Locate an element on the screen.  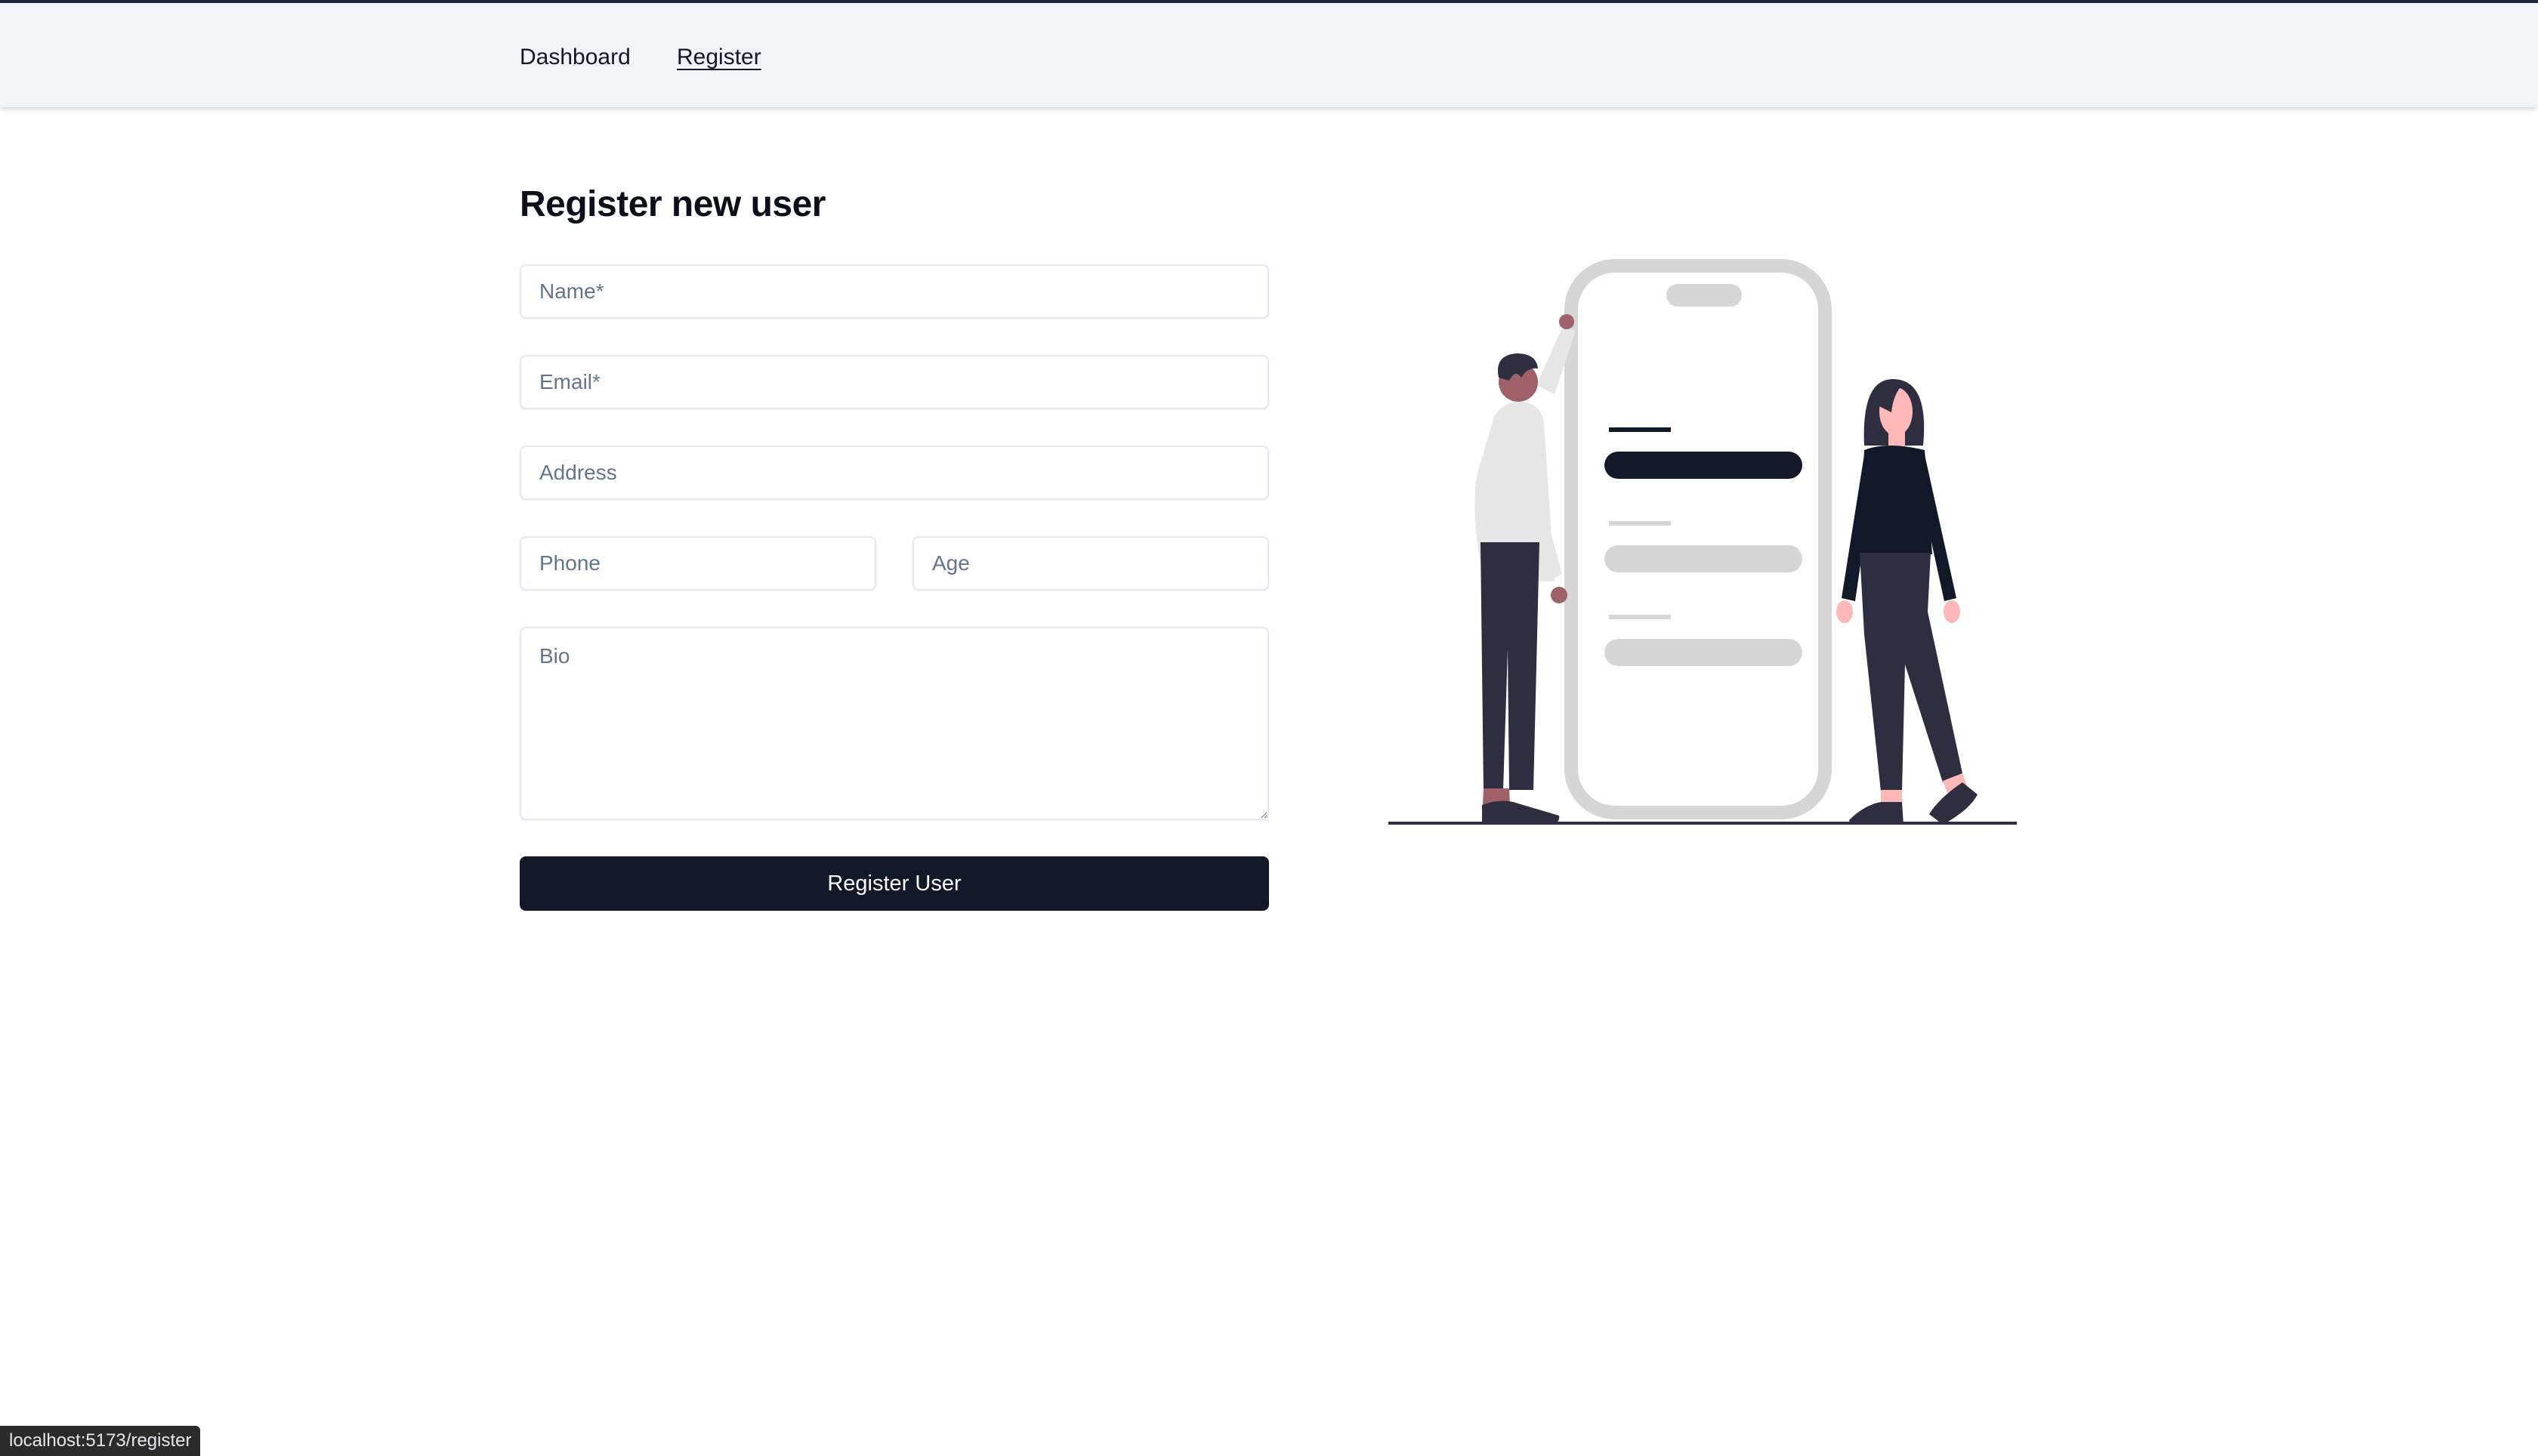
nav-link-register: Register is located at coordinates (719, 57).